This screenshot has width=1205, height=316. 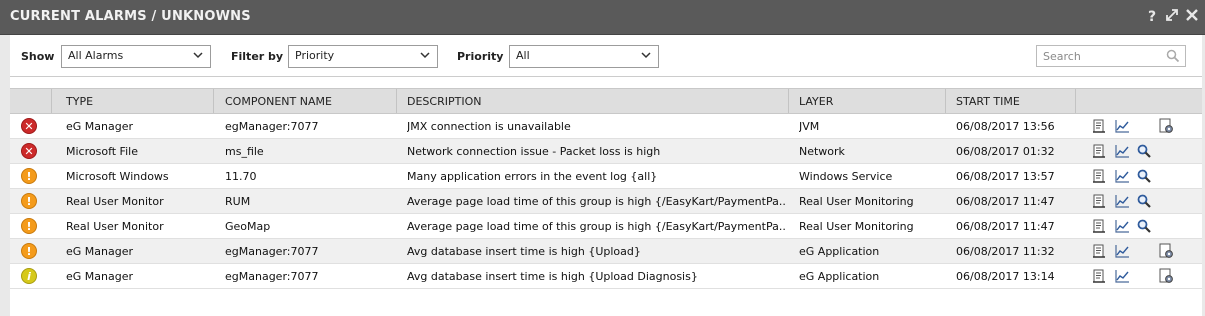 I want to click on priority-select-value: All, so click(x=523, y=55).